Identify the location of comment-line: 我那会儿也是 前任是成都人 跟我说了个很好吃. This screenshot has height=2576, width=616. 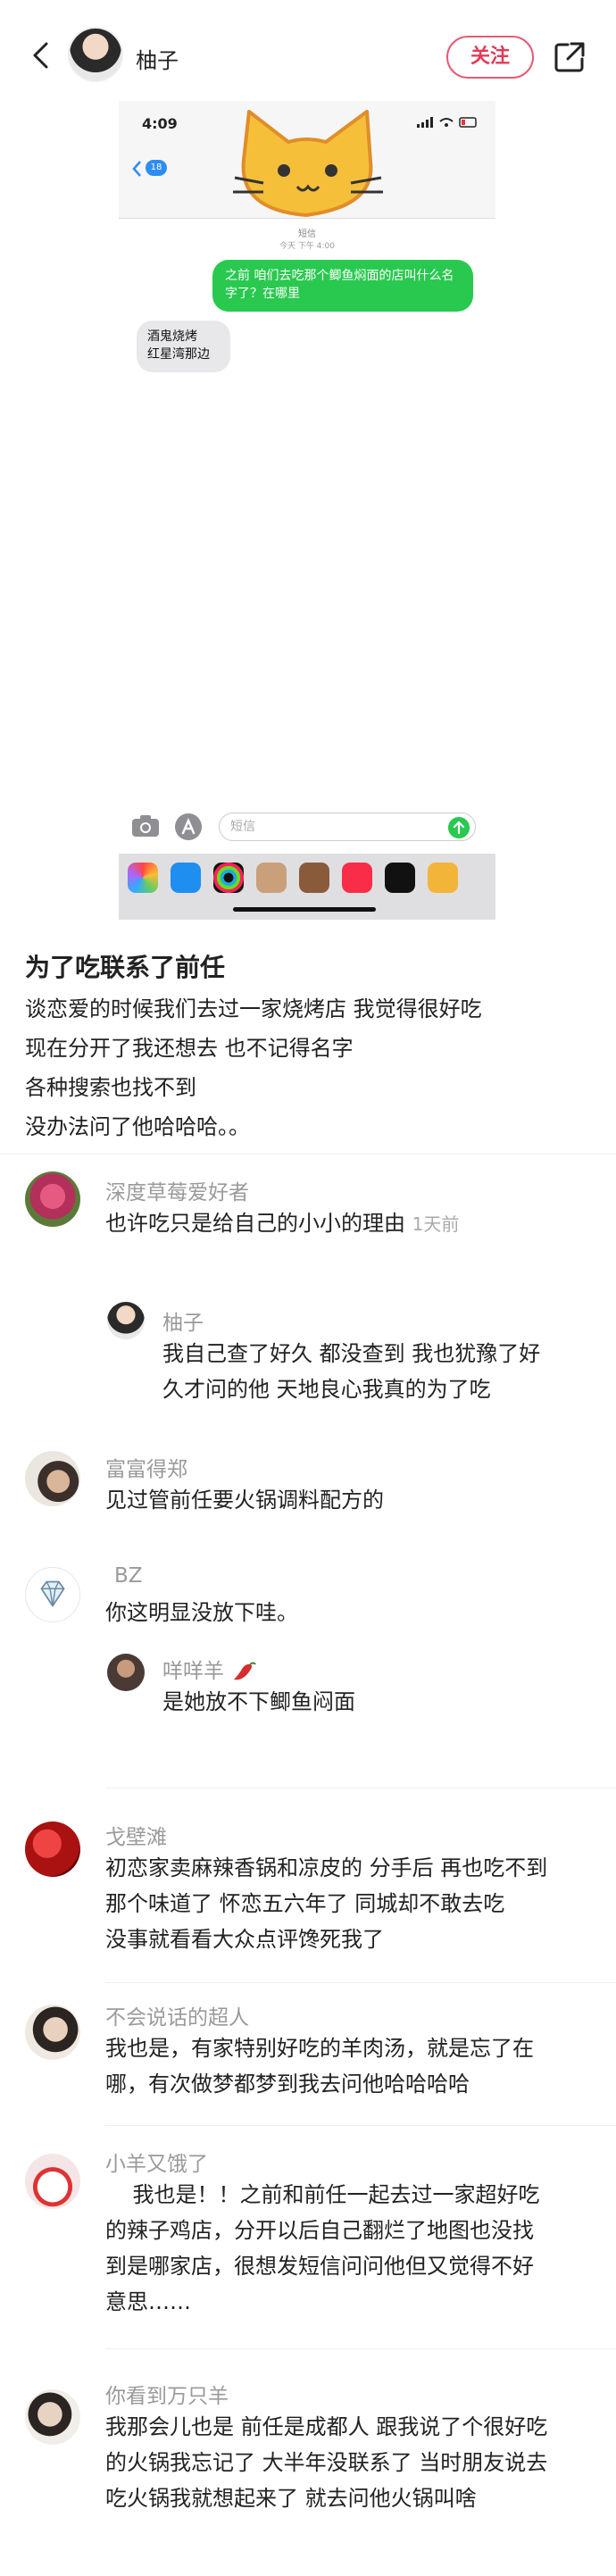
(326, 2427).